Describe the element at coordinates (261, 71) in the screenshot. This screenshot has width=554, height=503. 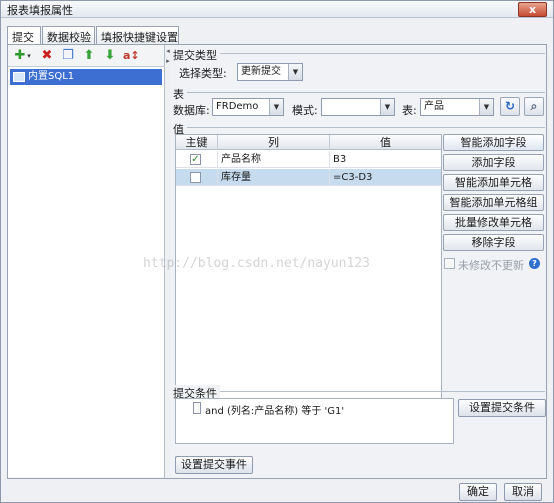
I see `submit-type-value: 更新提交` at that location.